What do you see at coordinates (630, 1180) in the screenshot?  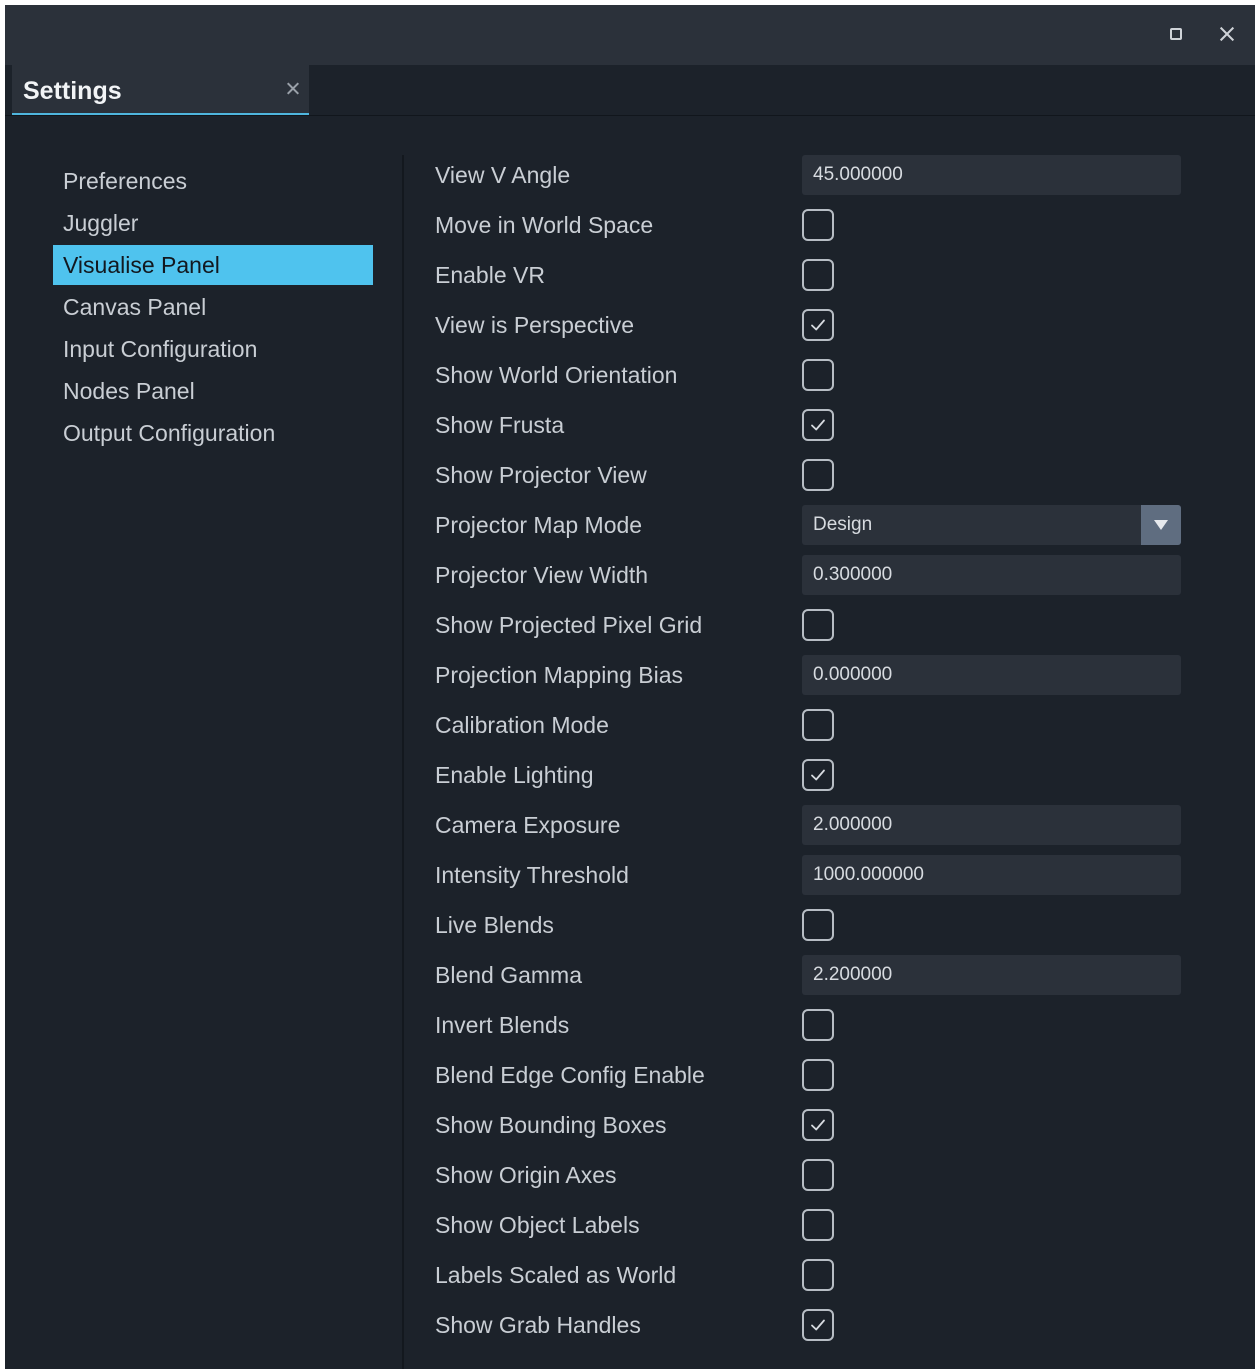 I see `setting-row-show-origin-axes: Show Origin Axes` at bounding box center [630, 1180].